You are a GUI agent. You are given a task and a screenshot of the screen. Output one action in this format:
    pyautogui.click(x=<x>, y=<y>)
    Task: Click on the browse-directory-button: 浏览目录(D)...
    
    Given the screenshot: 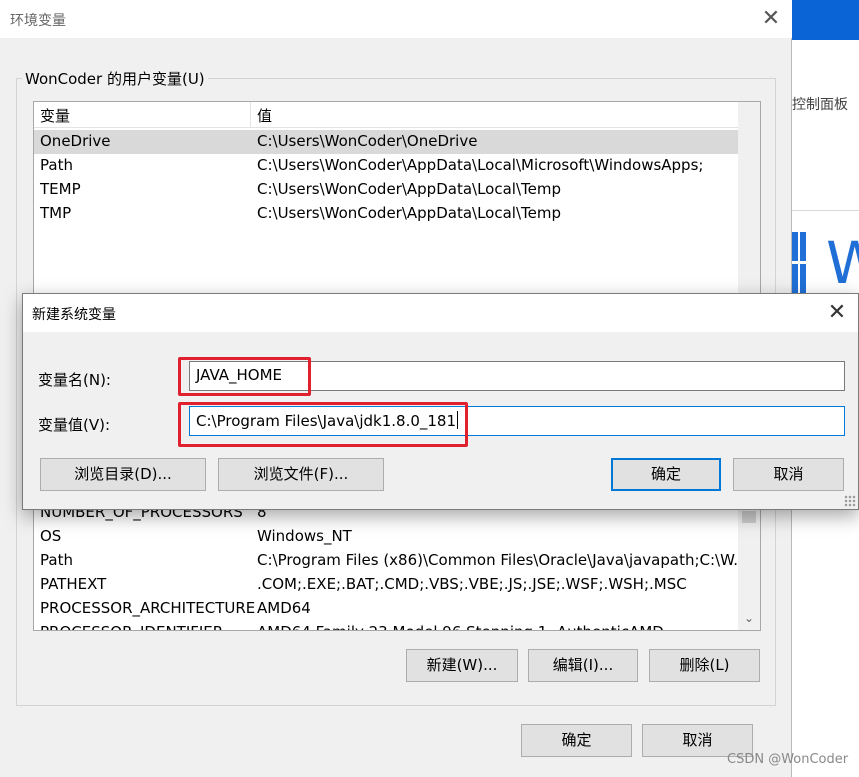 What is the action you would take?
    pyautogui.click(x=123, y=474)
    